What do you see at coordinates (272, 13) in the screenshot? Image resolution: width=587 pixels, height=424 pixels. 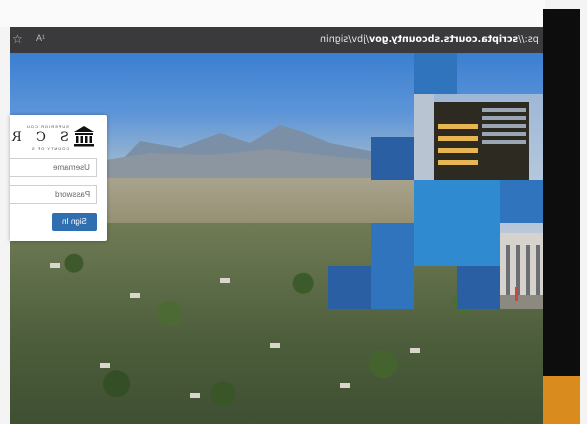 I see `top-margin` at bounding box center [272, 13].